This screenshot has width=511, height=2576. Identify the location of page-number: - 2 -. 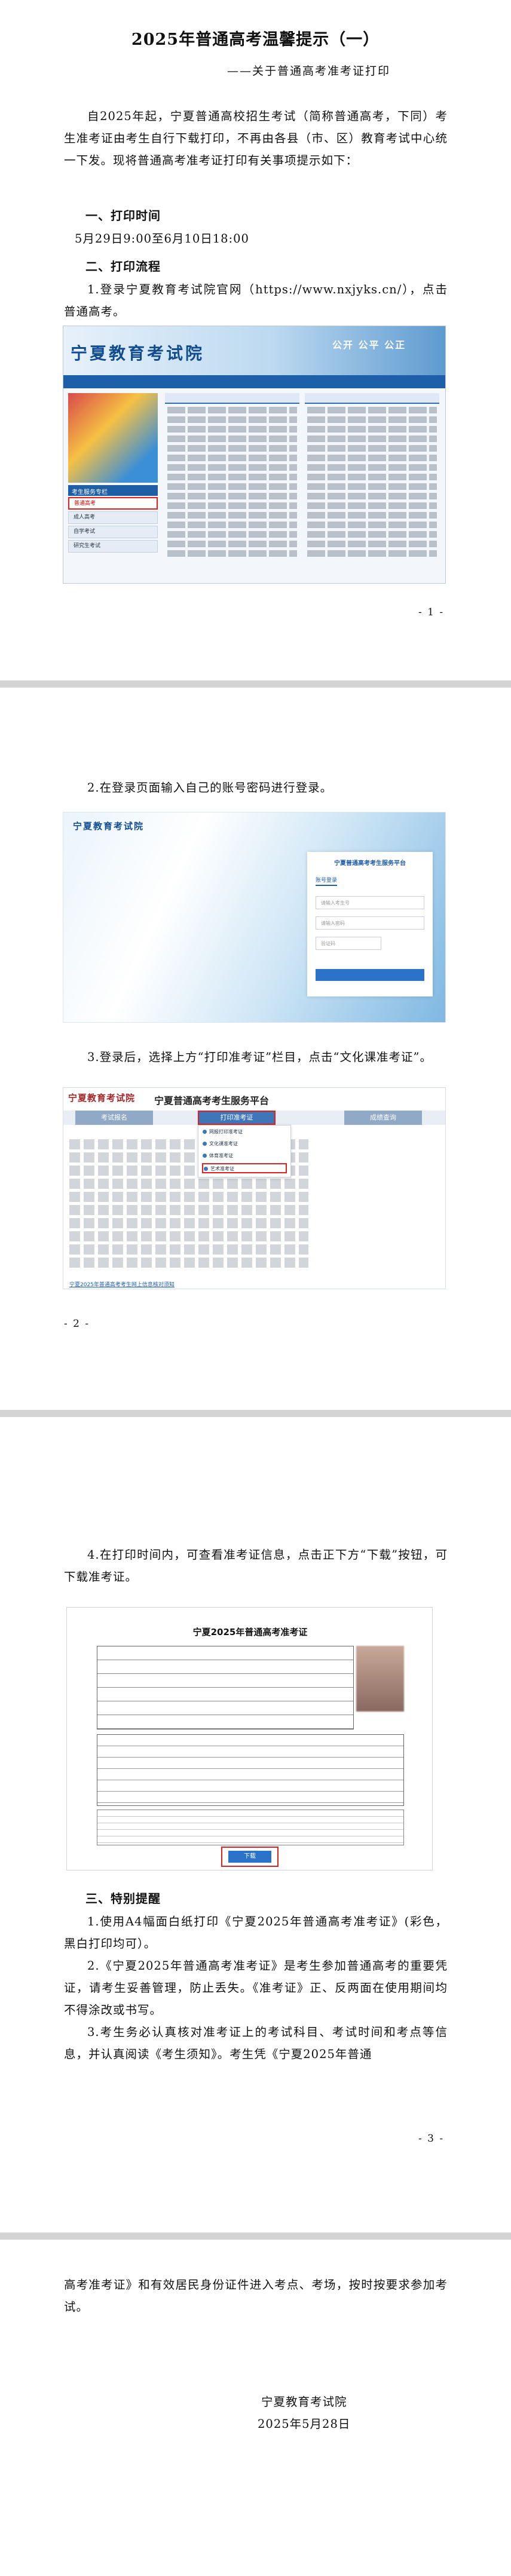
(77, 1324).